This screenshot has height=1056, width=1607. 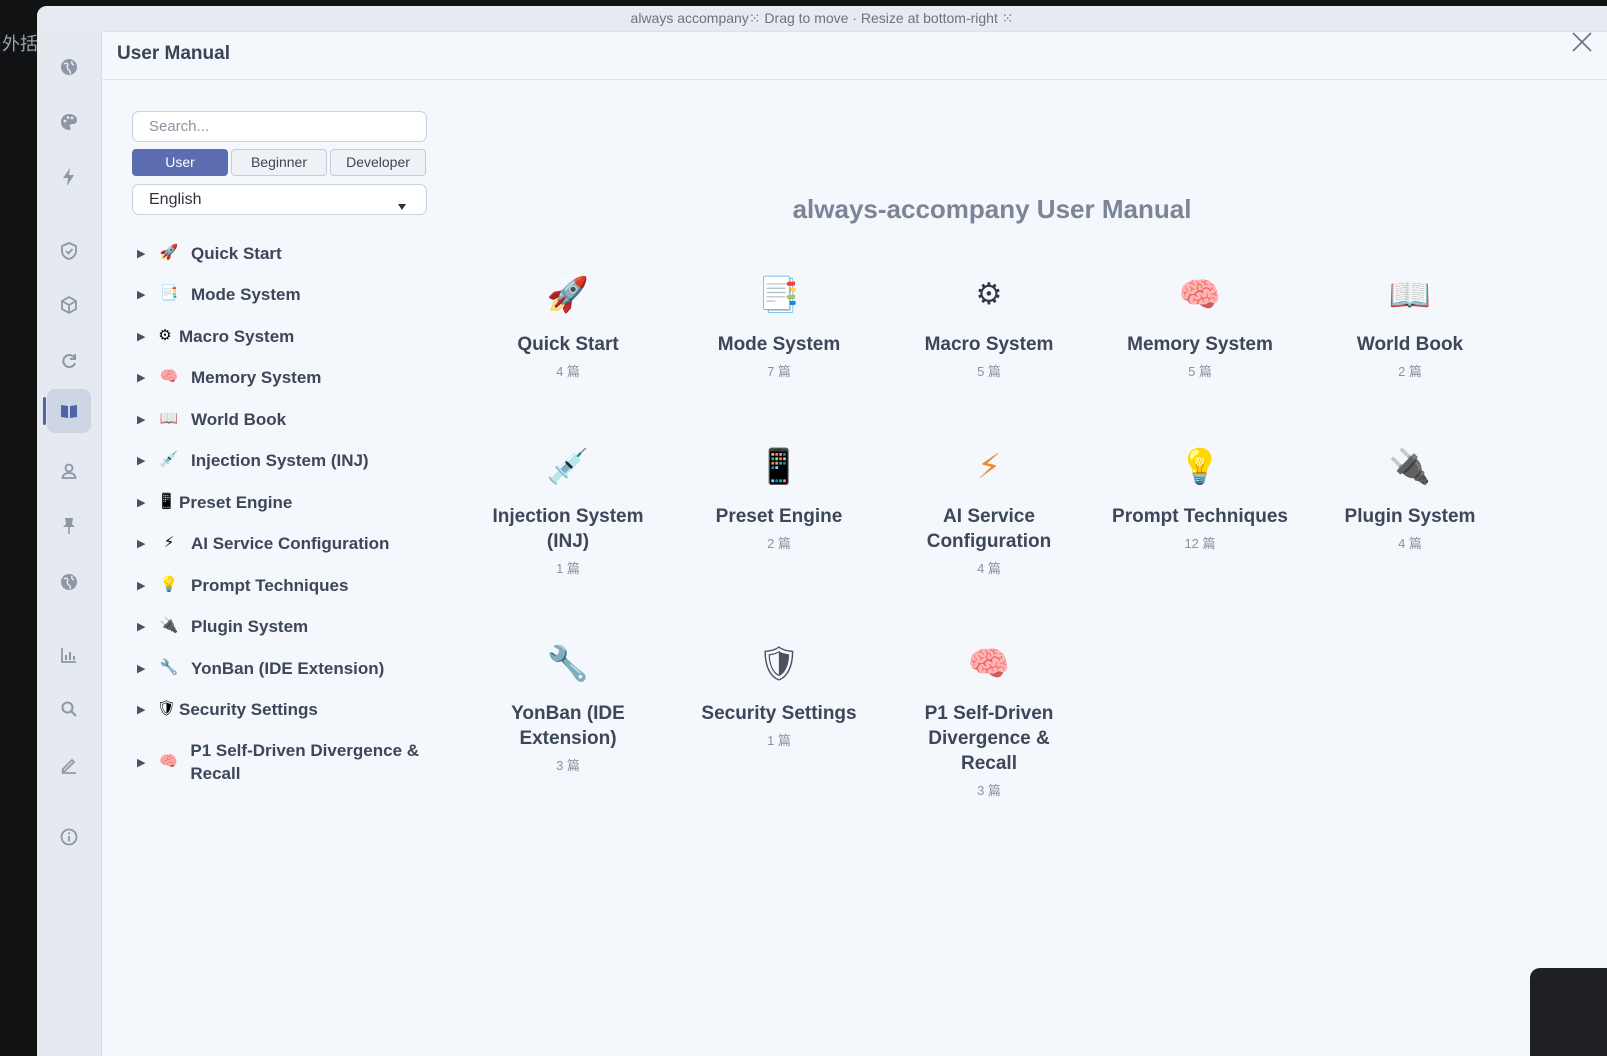 I want to click on info-icon, so click(x=69, y=837).